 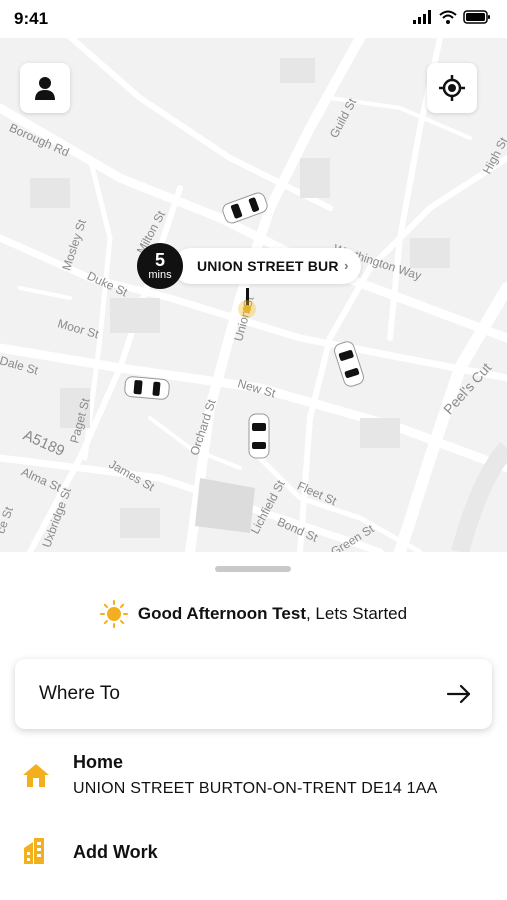 What do you see at coordinates (476, 17) in the screenshot?
I see `battery-icon` at bounding box center [476, 17].